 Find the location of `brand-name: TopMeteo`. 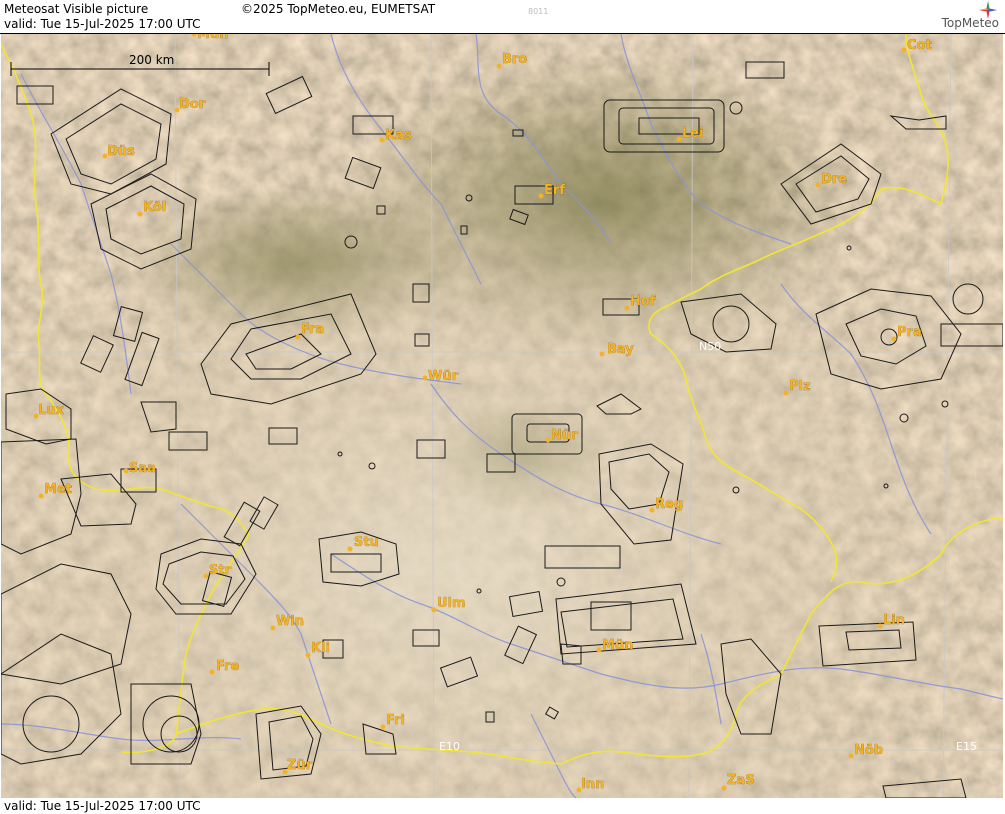

brand-name: TopMeteo is located at coordinates (970, 23).